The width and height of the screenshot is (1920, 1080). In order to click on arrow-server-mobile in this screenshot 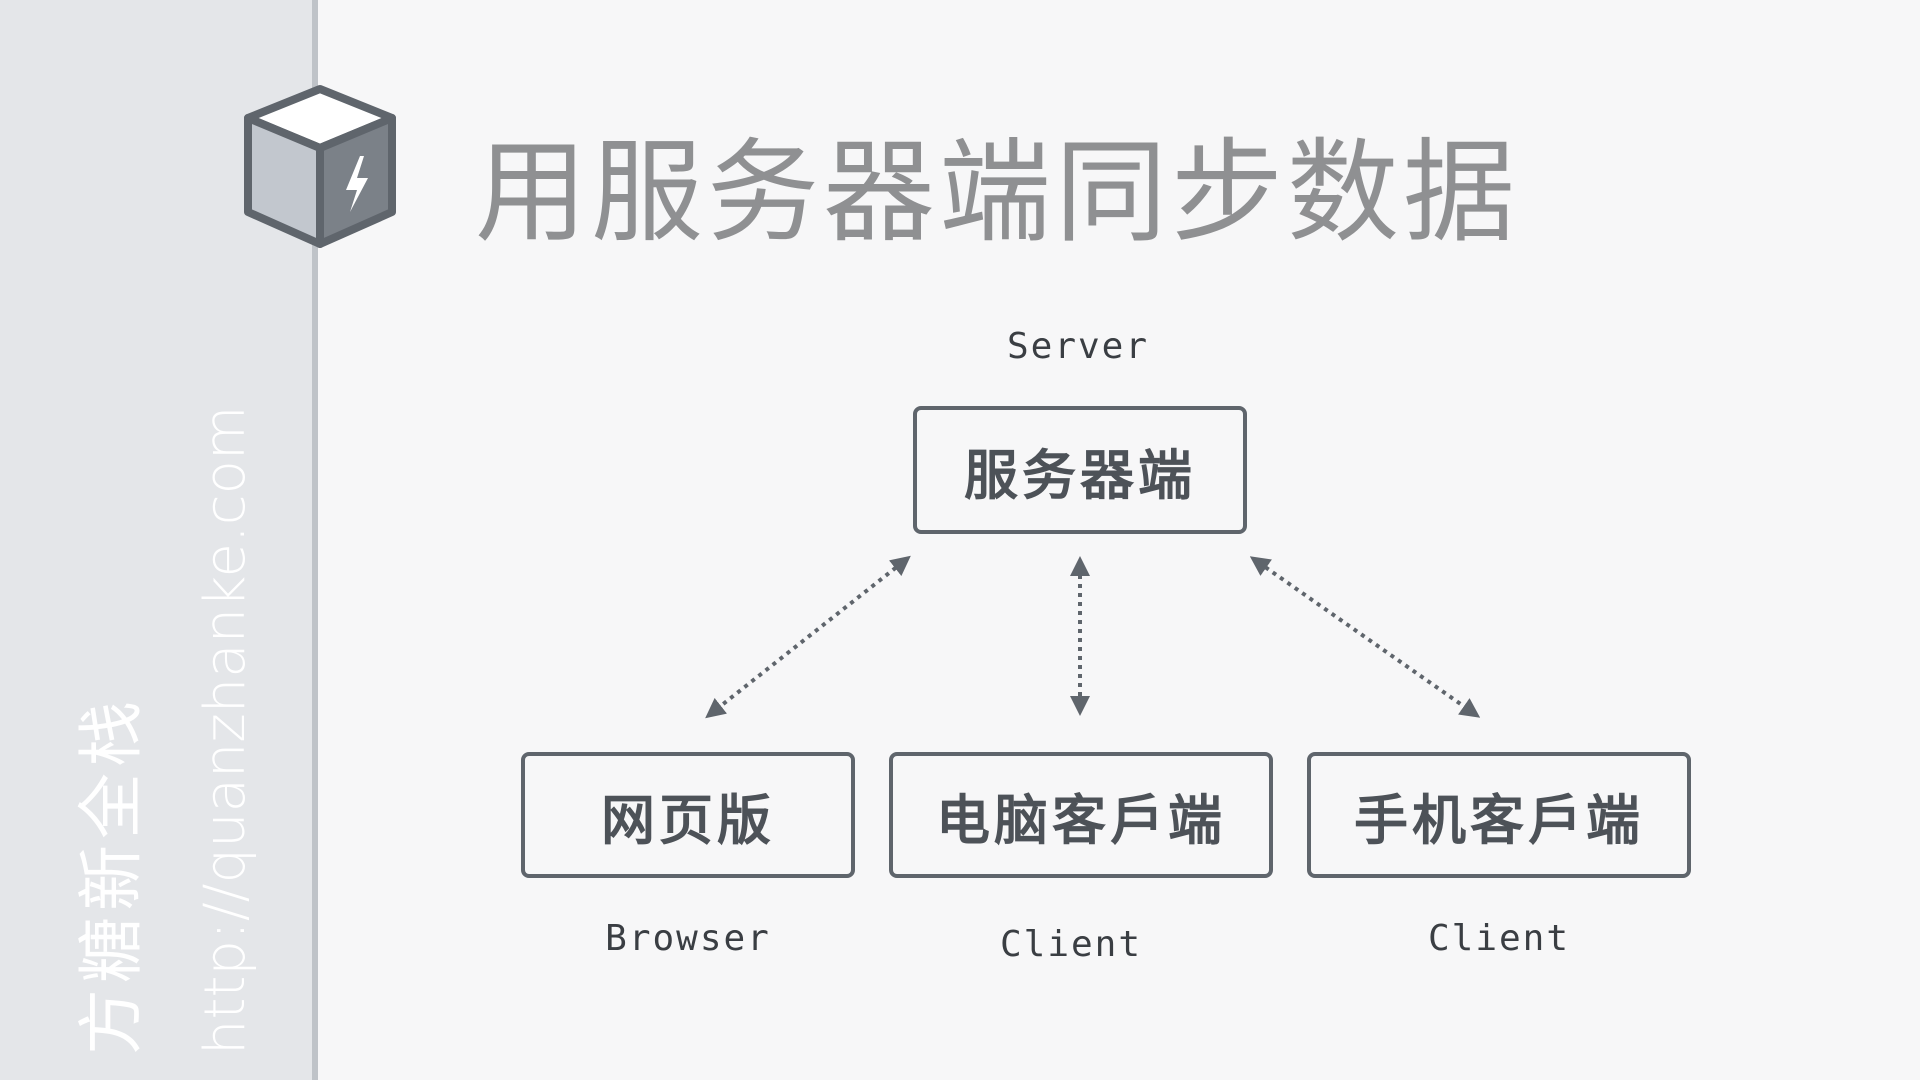, I will do `click(1365, 637)`.